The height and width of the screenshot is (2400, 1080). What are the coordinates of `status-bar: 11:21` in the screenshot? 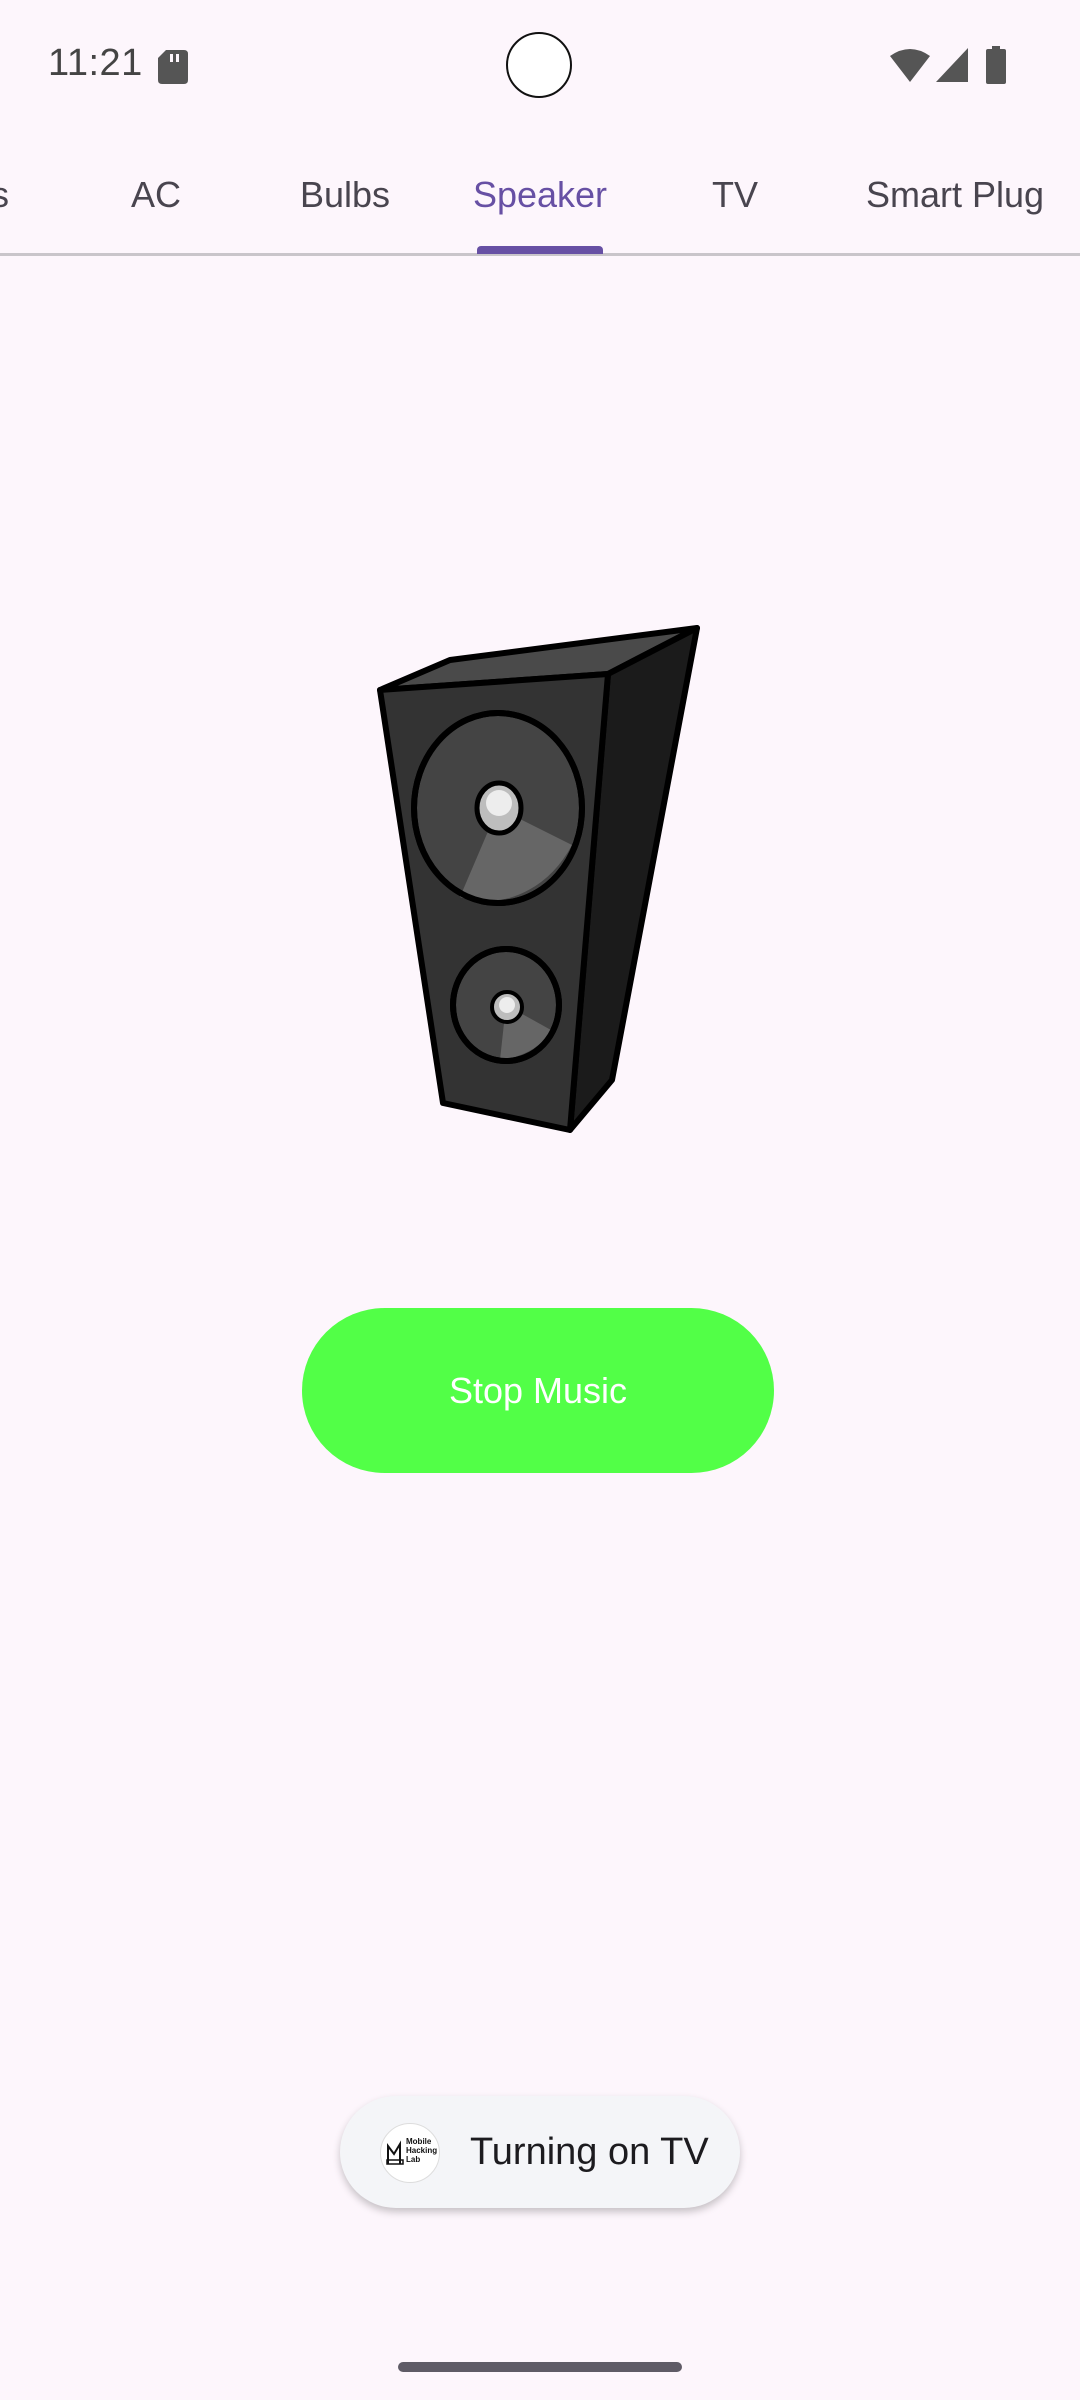 It's located at (540, 67).